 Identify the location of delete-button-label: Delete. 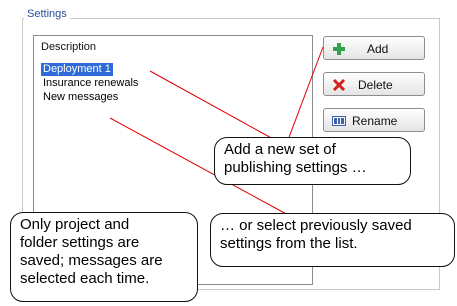
(375, 85).